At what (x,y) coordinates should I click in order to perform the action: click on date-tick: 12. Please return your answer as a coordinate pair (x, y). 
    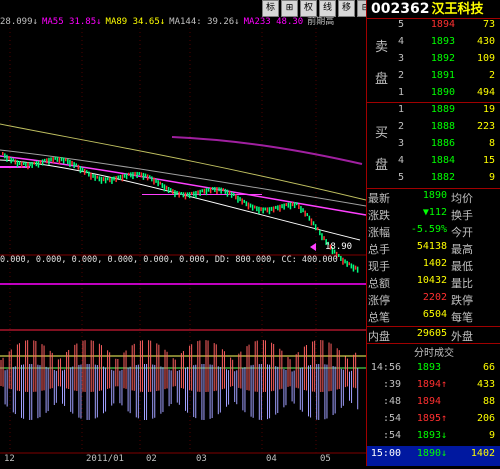
    Looking at the image, I should click on (9, 459).